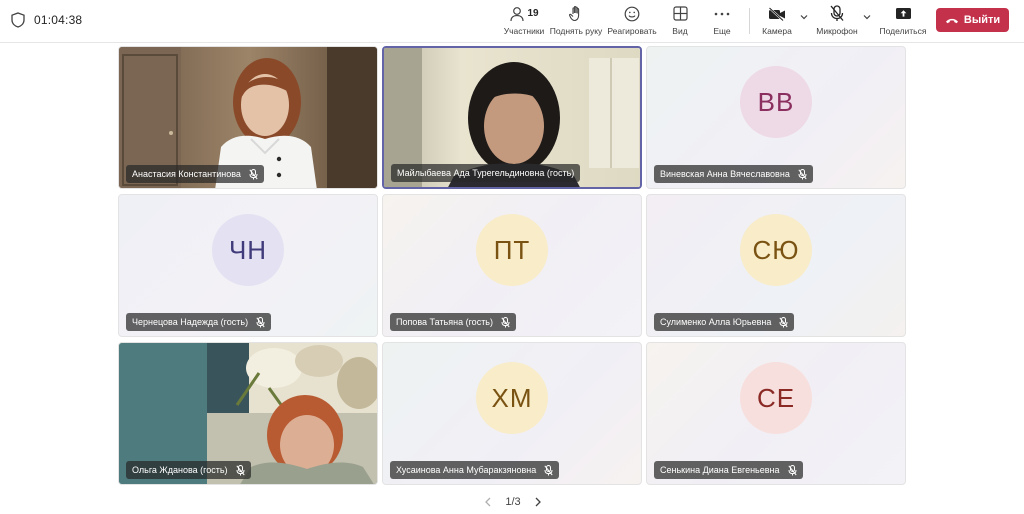 Image resolution: width=1024 pixels, height=514 pixels. I want to click on microphone-label: Микрофон, so click(837, 31).